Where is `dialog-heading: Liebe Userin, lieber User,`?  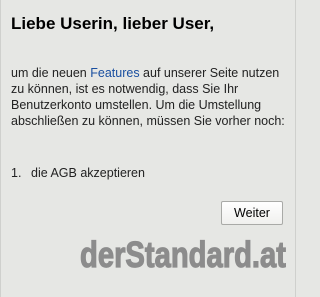
dialog-heading: Liebe Userin, lieber User, is located at coordinates (113, 23).